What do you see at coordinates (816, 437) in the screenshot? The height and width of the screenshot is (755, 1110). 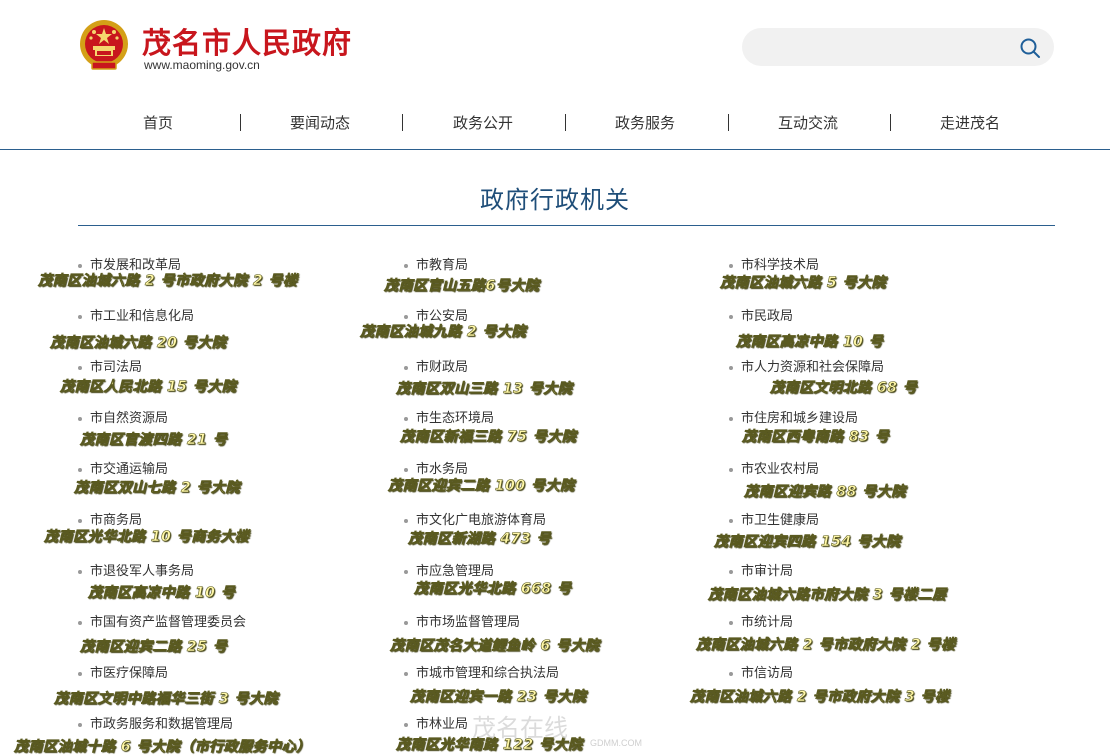 I see `agency-address: 茂南区西粤南路 83 号` at bounding box center [816, 437].